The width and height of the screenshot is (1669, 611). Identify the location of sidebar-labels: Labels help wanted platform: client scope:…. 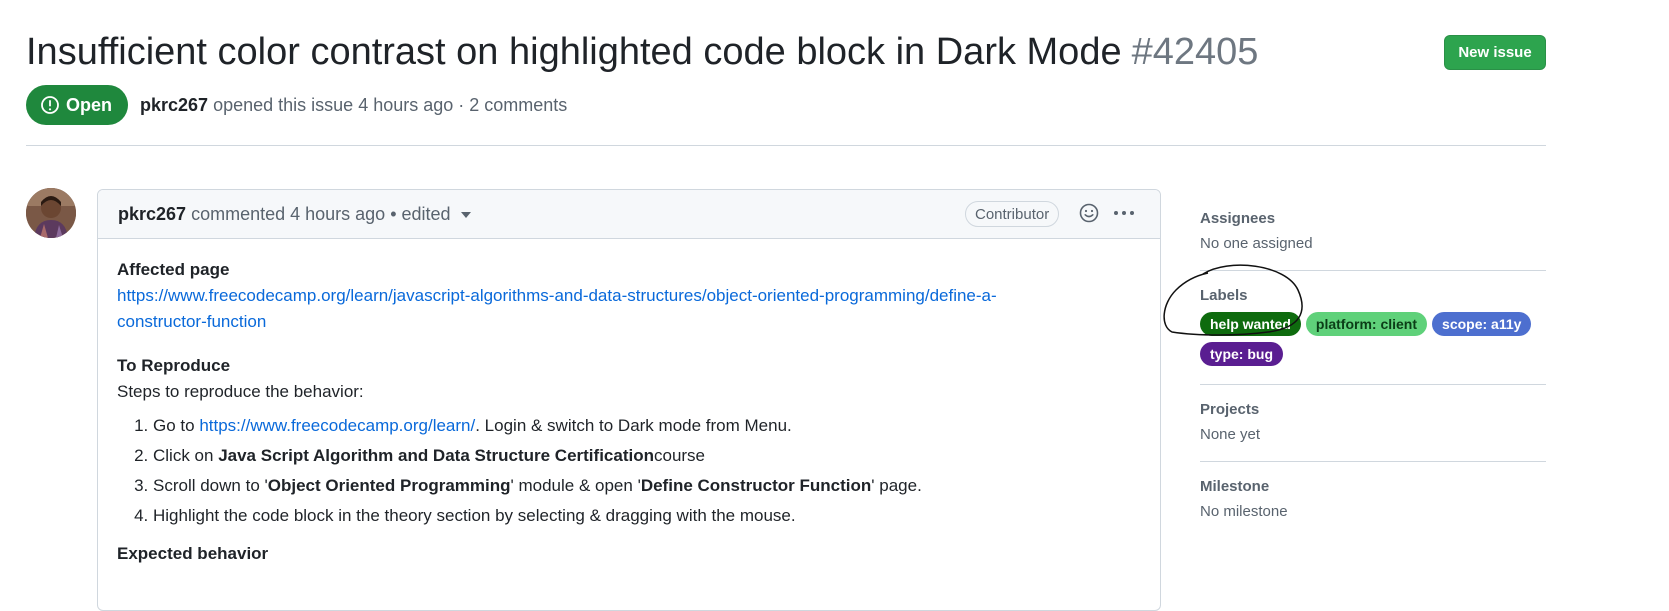
(1354, 324).